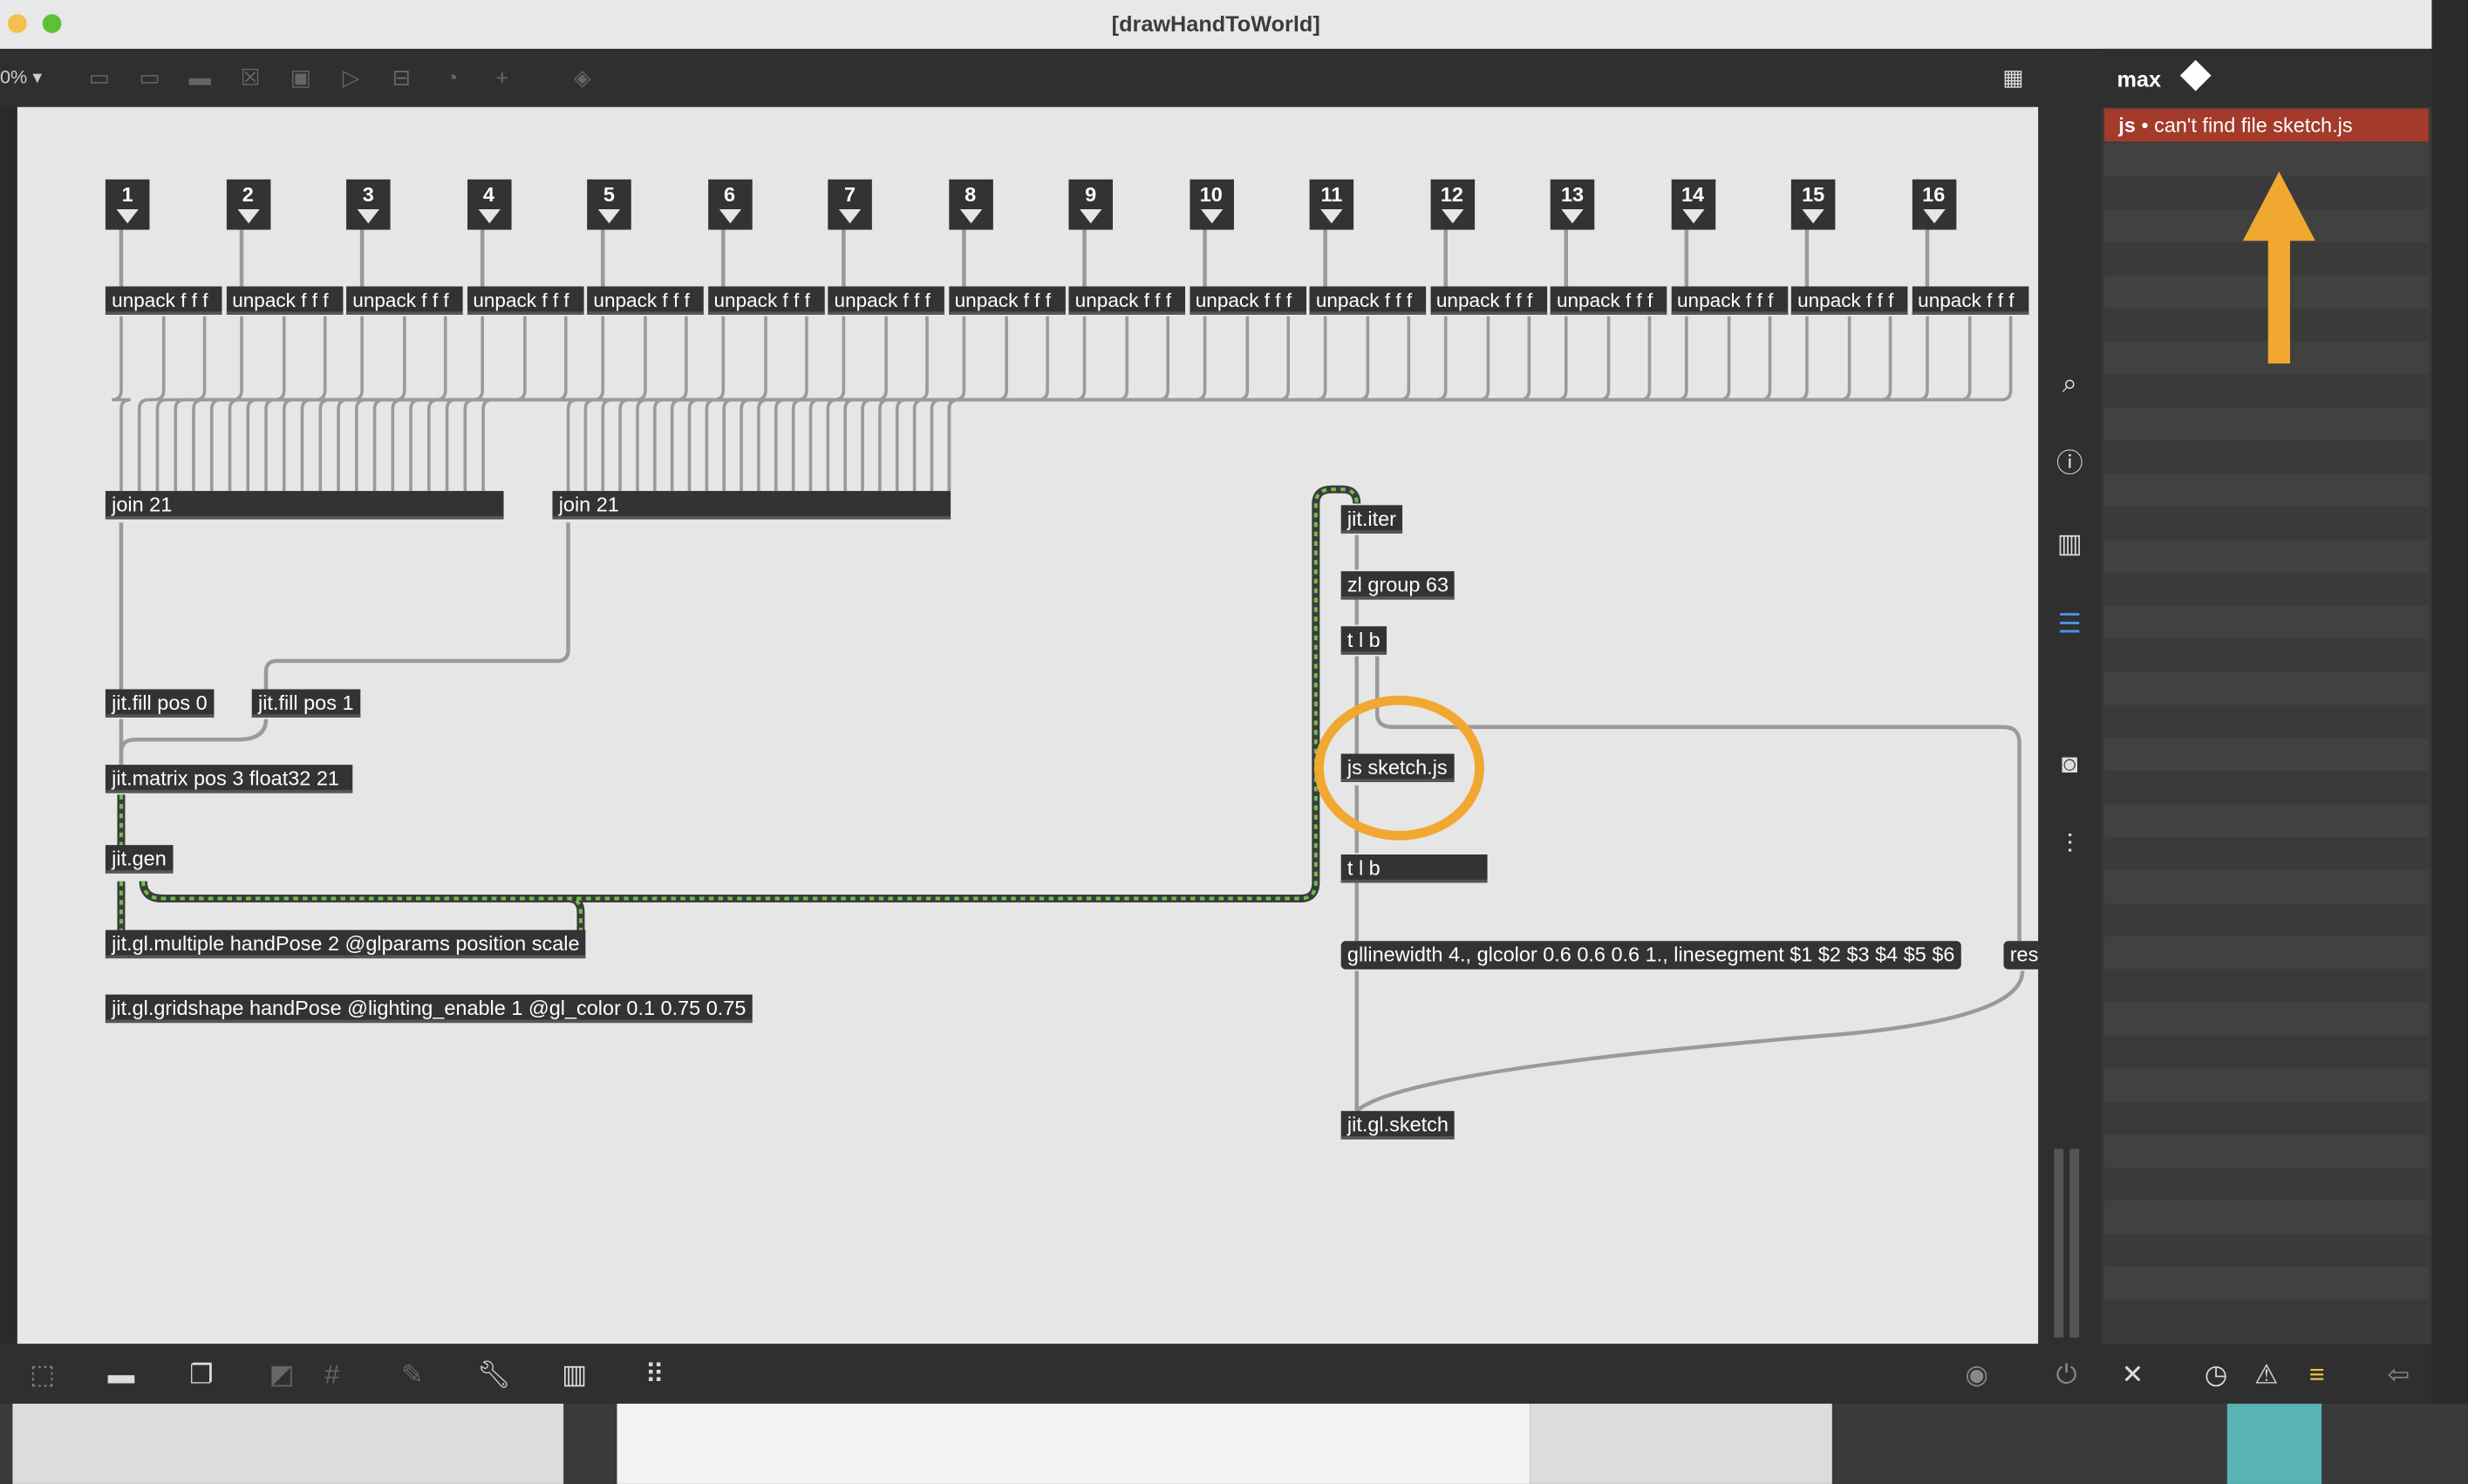  Describe the element at coordinates (2069, 764) in the screenshot. I see `camera-icon: ◙` at that location.